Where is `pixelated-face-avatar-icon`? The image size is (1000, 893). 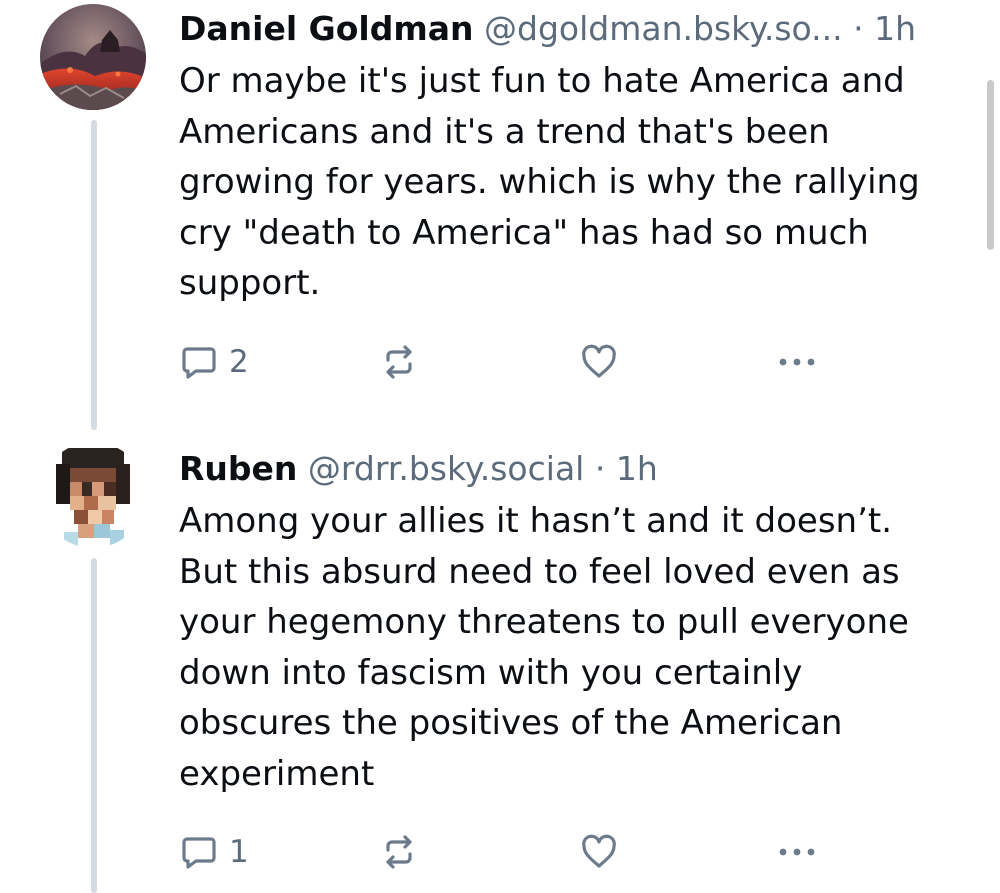
pixelated-face-avatar-icon is located at coordinates (93, 495).